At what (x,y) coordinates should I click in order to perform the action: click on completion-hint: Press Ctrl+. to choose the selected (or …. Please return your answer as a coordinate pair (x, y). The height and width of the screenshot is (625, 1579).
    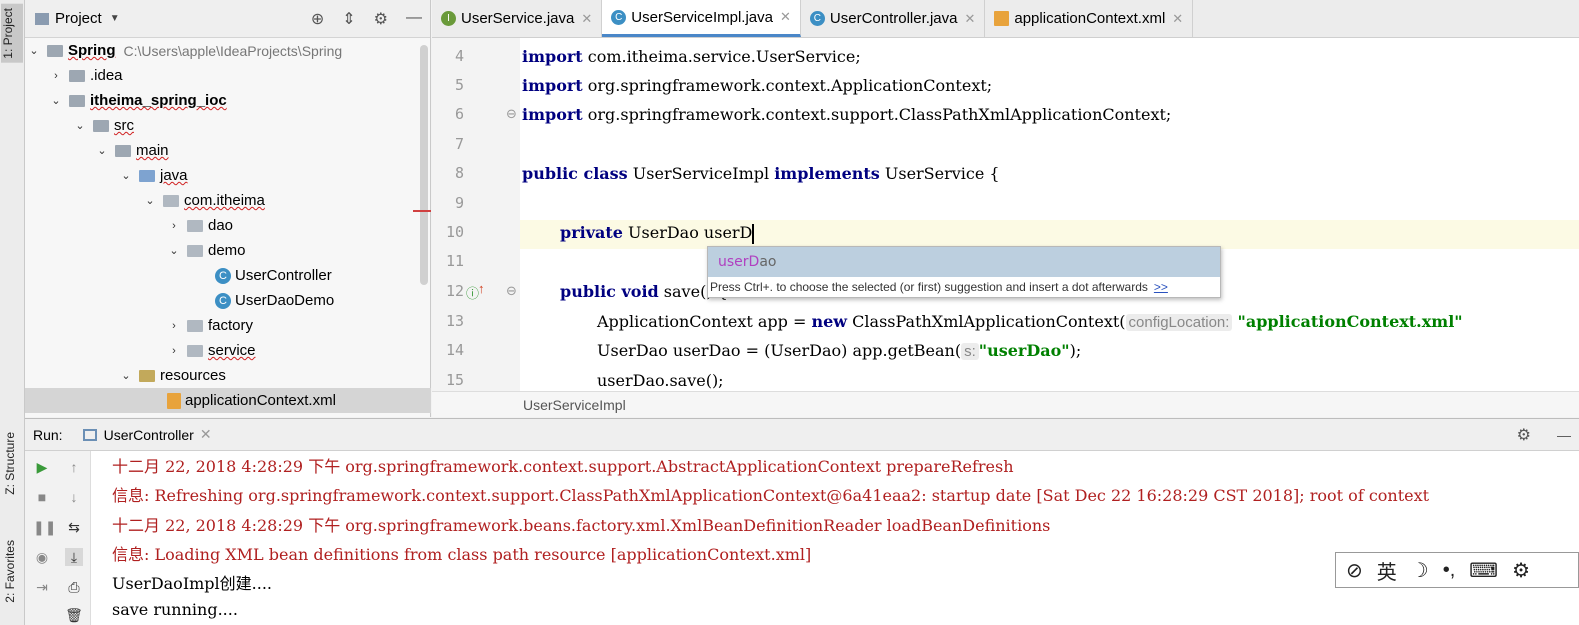
    Looking at the image, I should click on (964, 287).